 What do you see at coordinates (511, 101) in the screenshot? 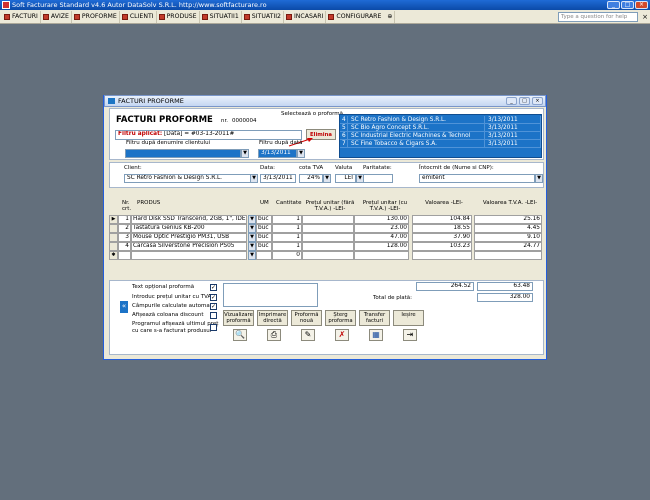
I see `window-minimize-button: _` at bounding box center [511, 101].